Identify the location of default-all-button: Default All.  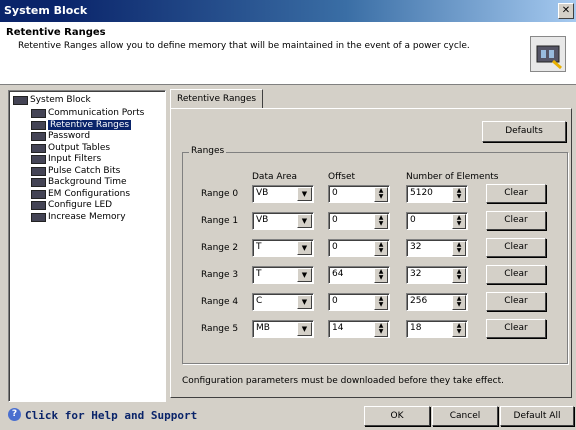
(537, 416).